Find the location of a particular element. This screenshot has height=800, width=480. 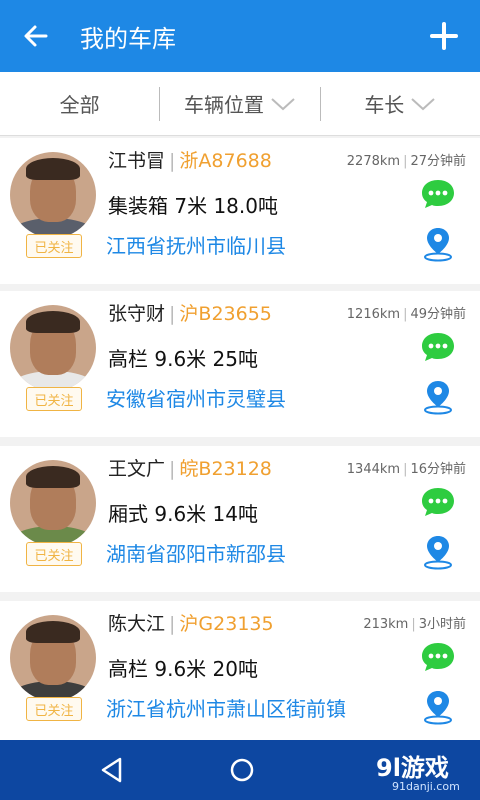

vehicle-info: 高栏 9.6米 20吨 is located at coordinates (183, 669).